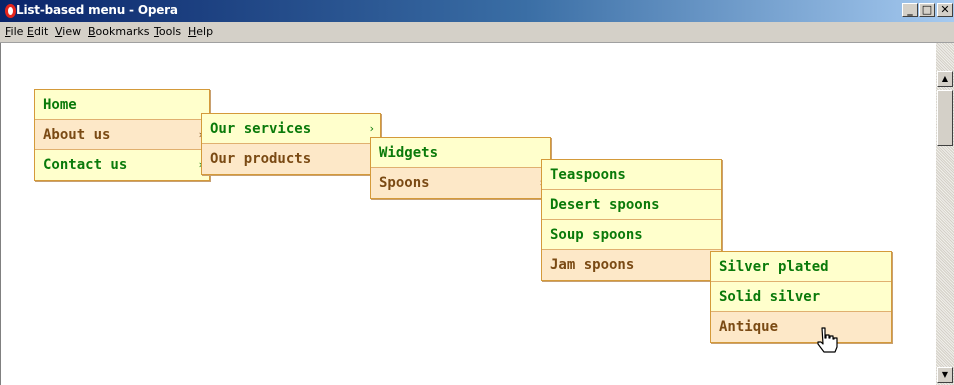 Image resolution: width=954 pixels, height=385 pixels. Describe the element at coordinates (477, 11) in the screenshot. I see `title-bar: List-based menu - Opera _ □ ✕` at that location.